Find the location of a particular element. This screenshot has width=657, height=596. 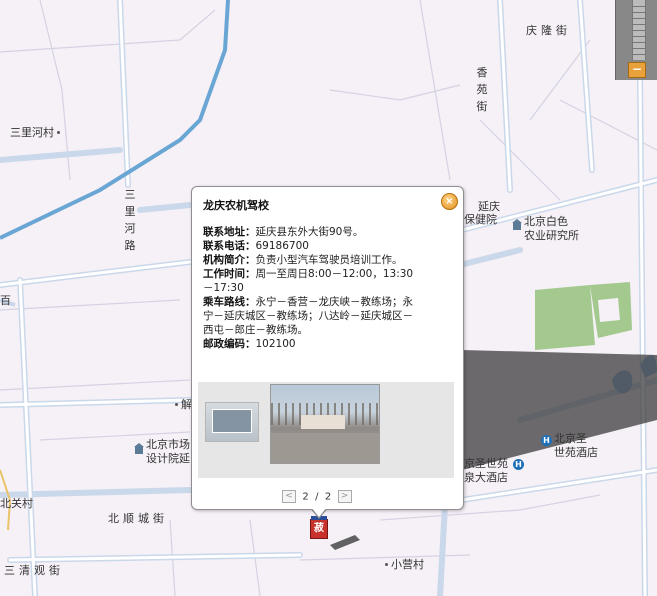

place-label-jie: 解 is located at coordinates (182, 404).